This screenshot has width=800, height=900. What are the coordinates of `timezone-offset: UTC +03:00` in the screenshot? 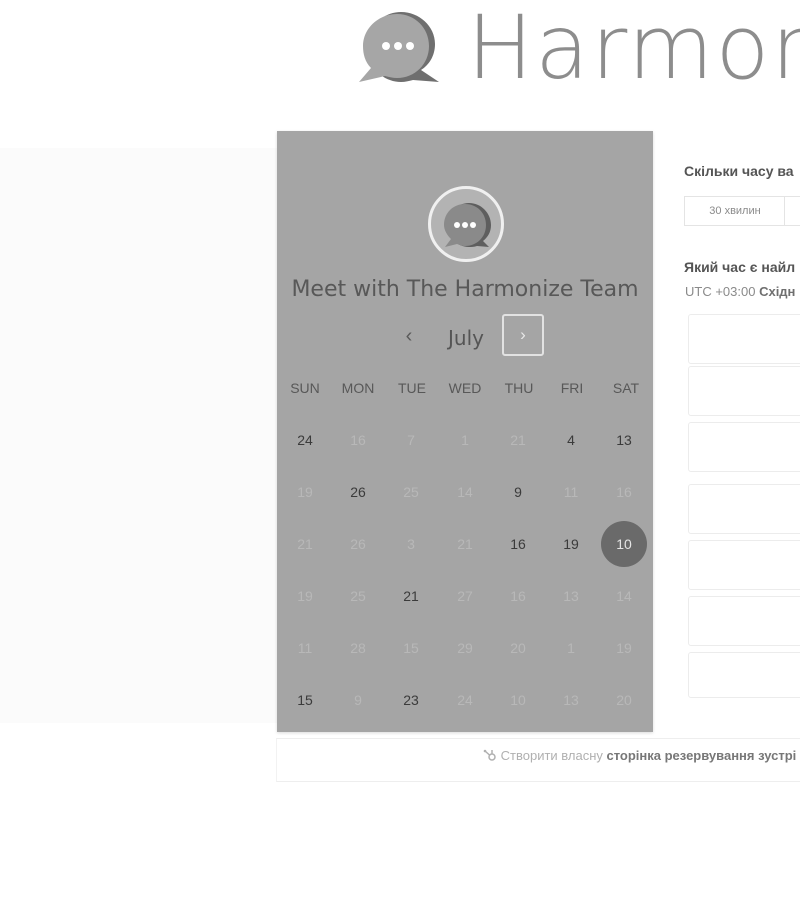 It's located at (722, 291).